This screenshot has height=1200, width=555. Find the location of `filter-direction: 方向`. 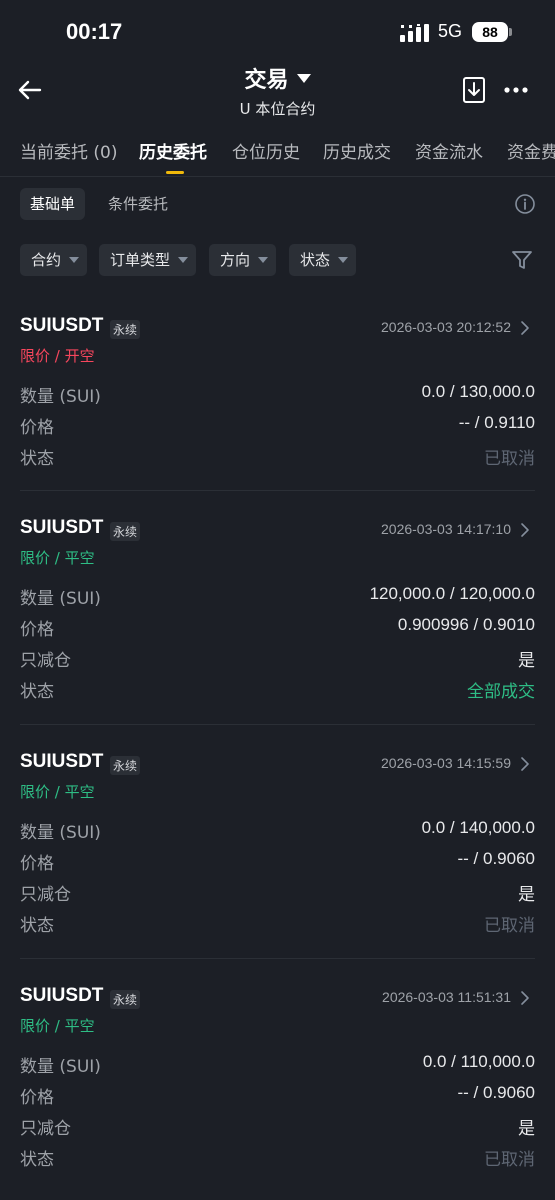

filter-direction: 方向 is located at coordinates (243, 260).